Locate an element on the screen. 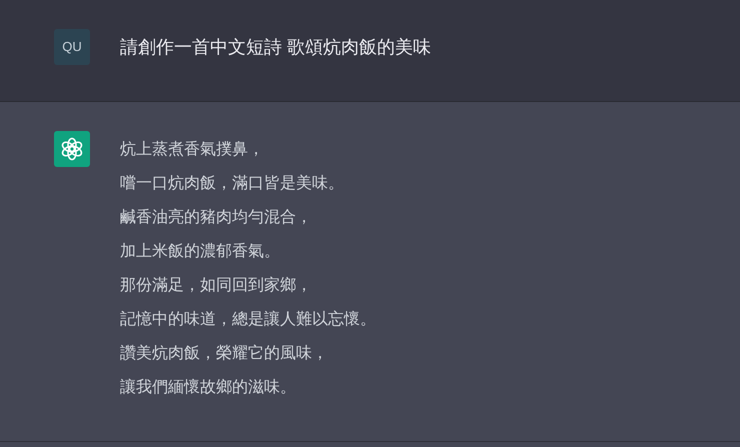 The image size is (740, 447). poem-line: 讓我們緬懷故鄉的滋味。 is located at coordinates (208, 388).